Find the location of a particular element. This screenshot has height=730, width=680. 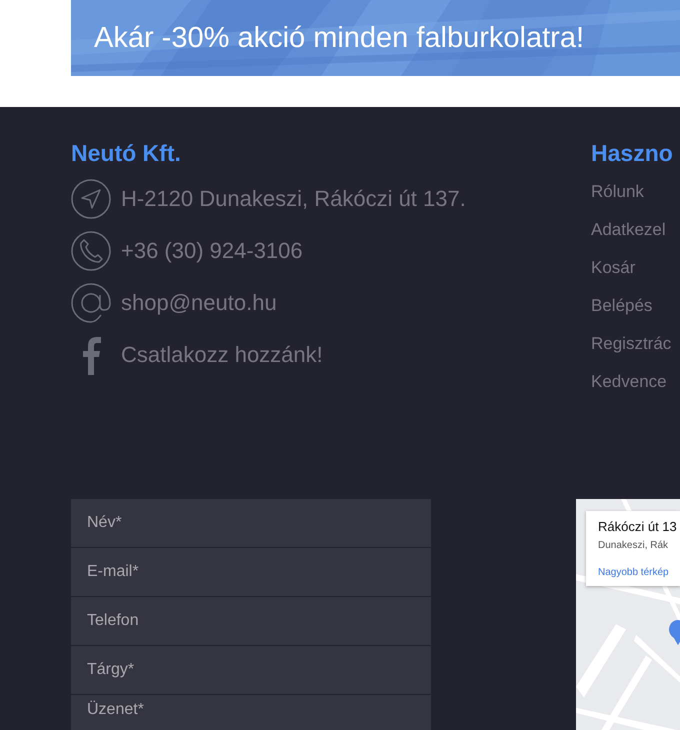

footer-link: Kedvence is located at coordinates (632, 382).